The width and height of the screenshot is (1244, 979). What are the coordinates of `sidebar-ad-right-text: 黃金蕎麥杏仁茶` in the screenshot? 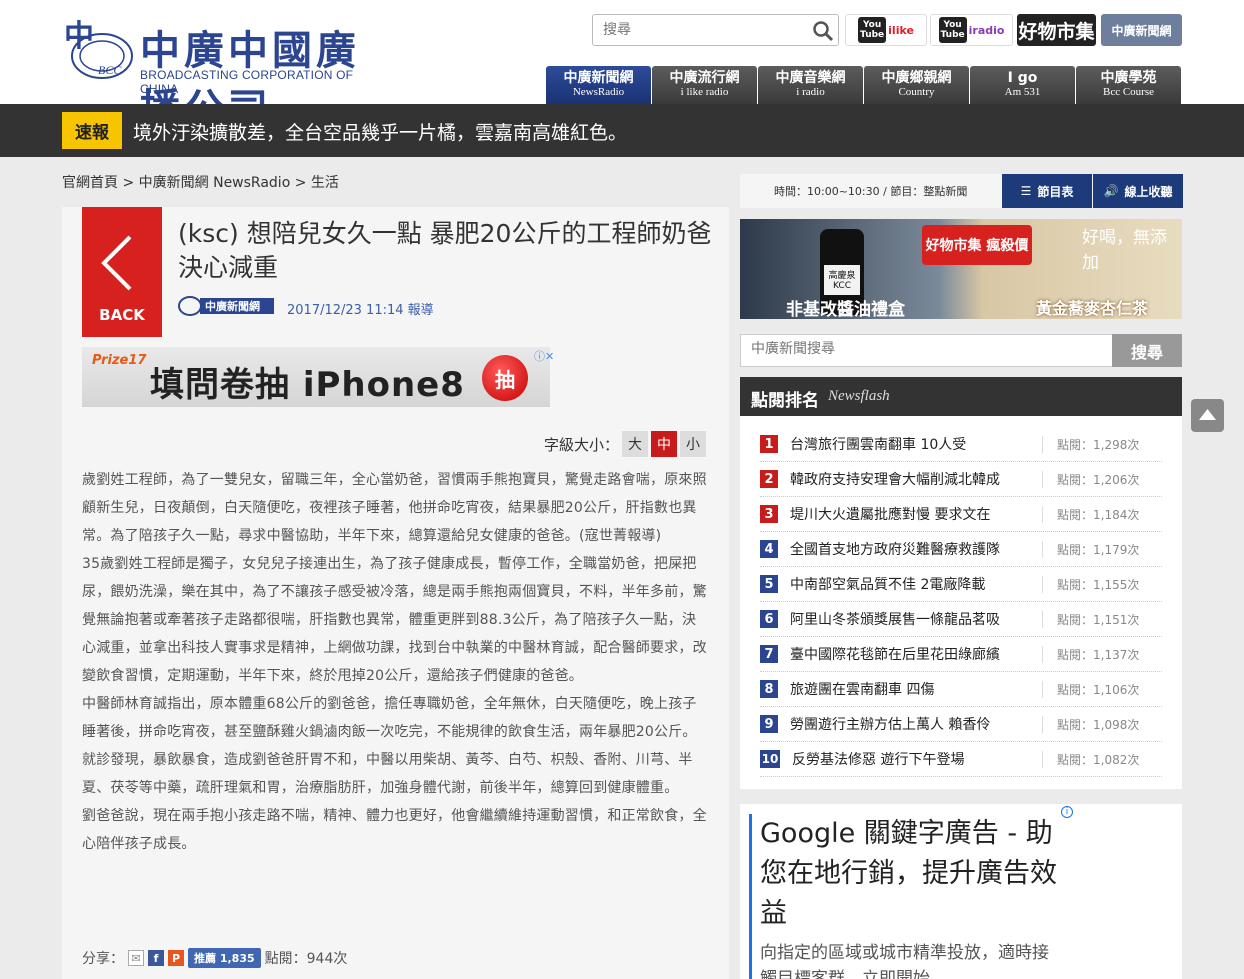 It's located at (1092, 308).